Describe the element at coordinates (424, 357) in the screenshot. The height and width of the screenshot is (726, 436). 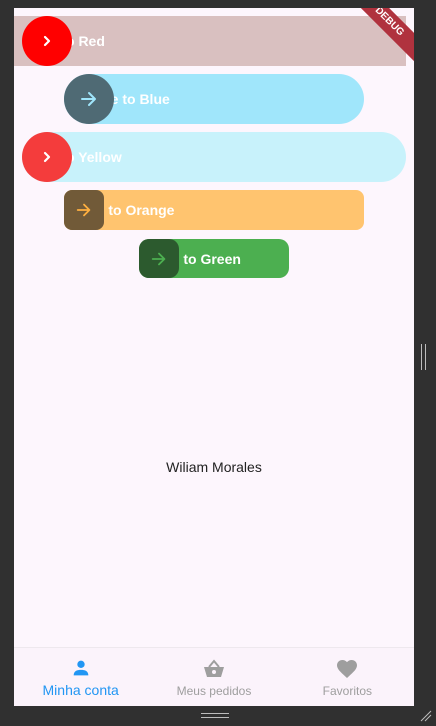
I see `side-resize-handle` at that location.